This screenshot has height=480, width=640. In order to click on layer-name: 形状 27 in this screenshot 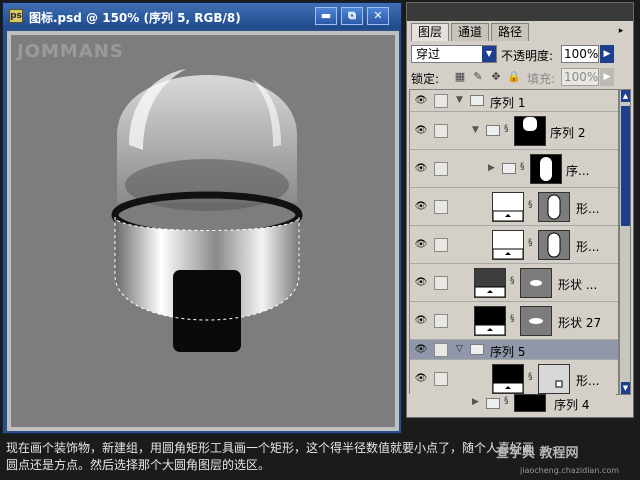, I will do `click(580, 323)`.